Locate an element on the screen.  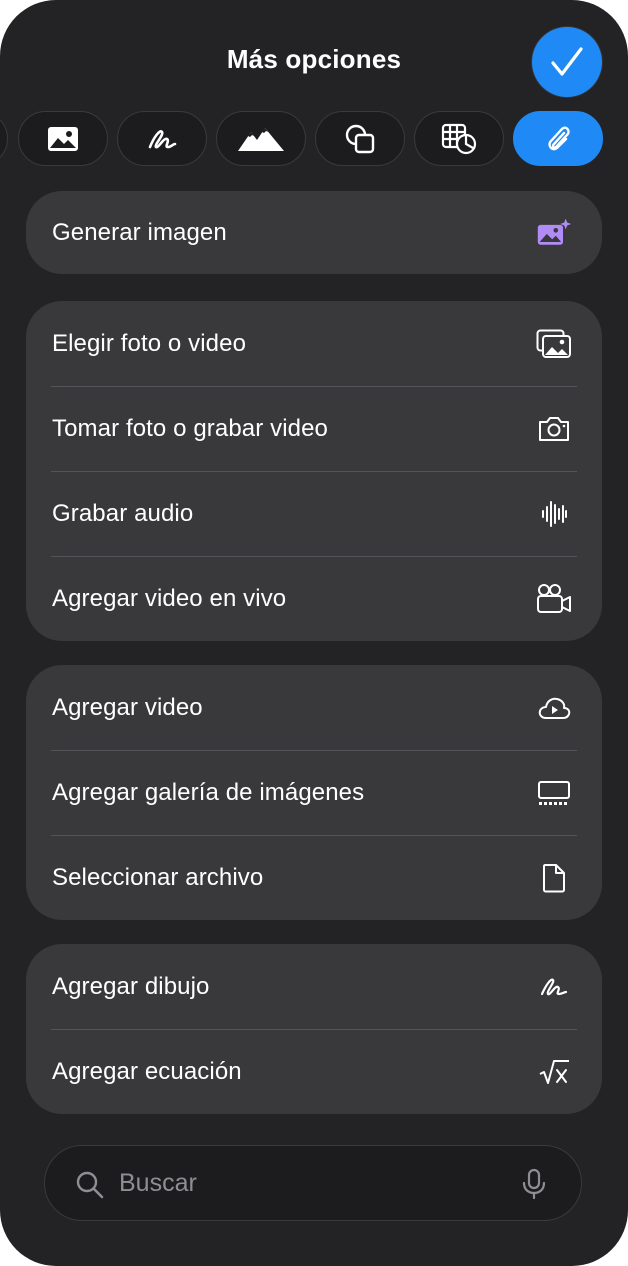
tab-table-chart is located at coordinates (459, 138).